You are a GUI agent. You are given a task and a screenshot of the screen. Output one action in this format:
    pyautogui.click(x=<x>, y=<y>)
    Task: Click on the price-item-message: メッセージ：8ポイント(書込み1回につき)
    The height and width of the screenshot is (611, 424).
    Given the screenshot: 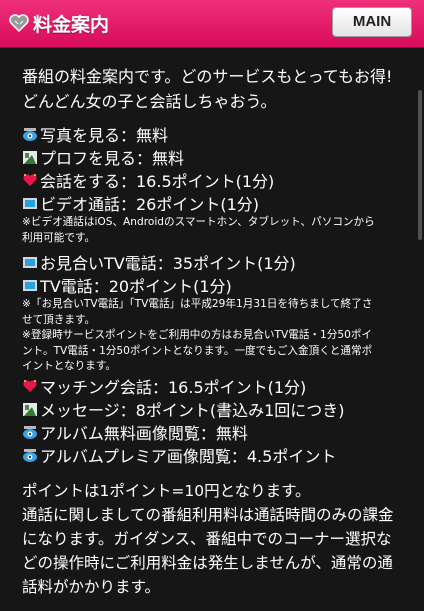 What is the action you would take?
    pyautogui.click(x=198, y=409)
    